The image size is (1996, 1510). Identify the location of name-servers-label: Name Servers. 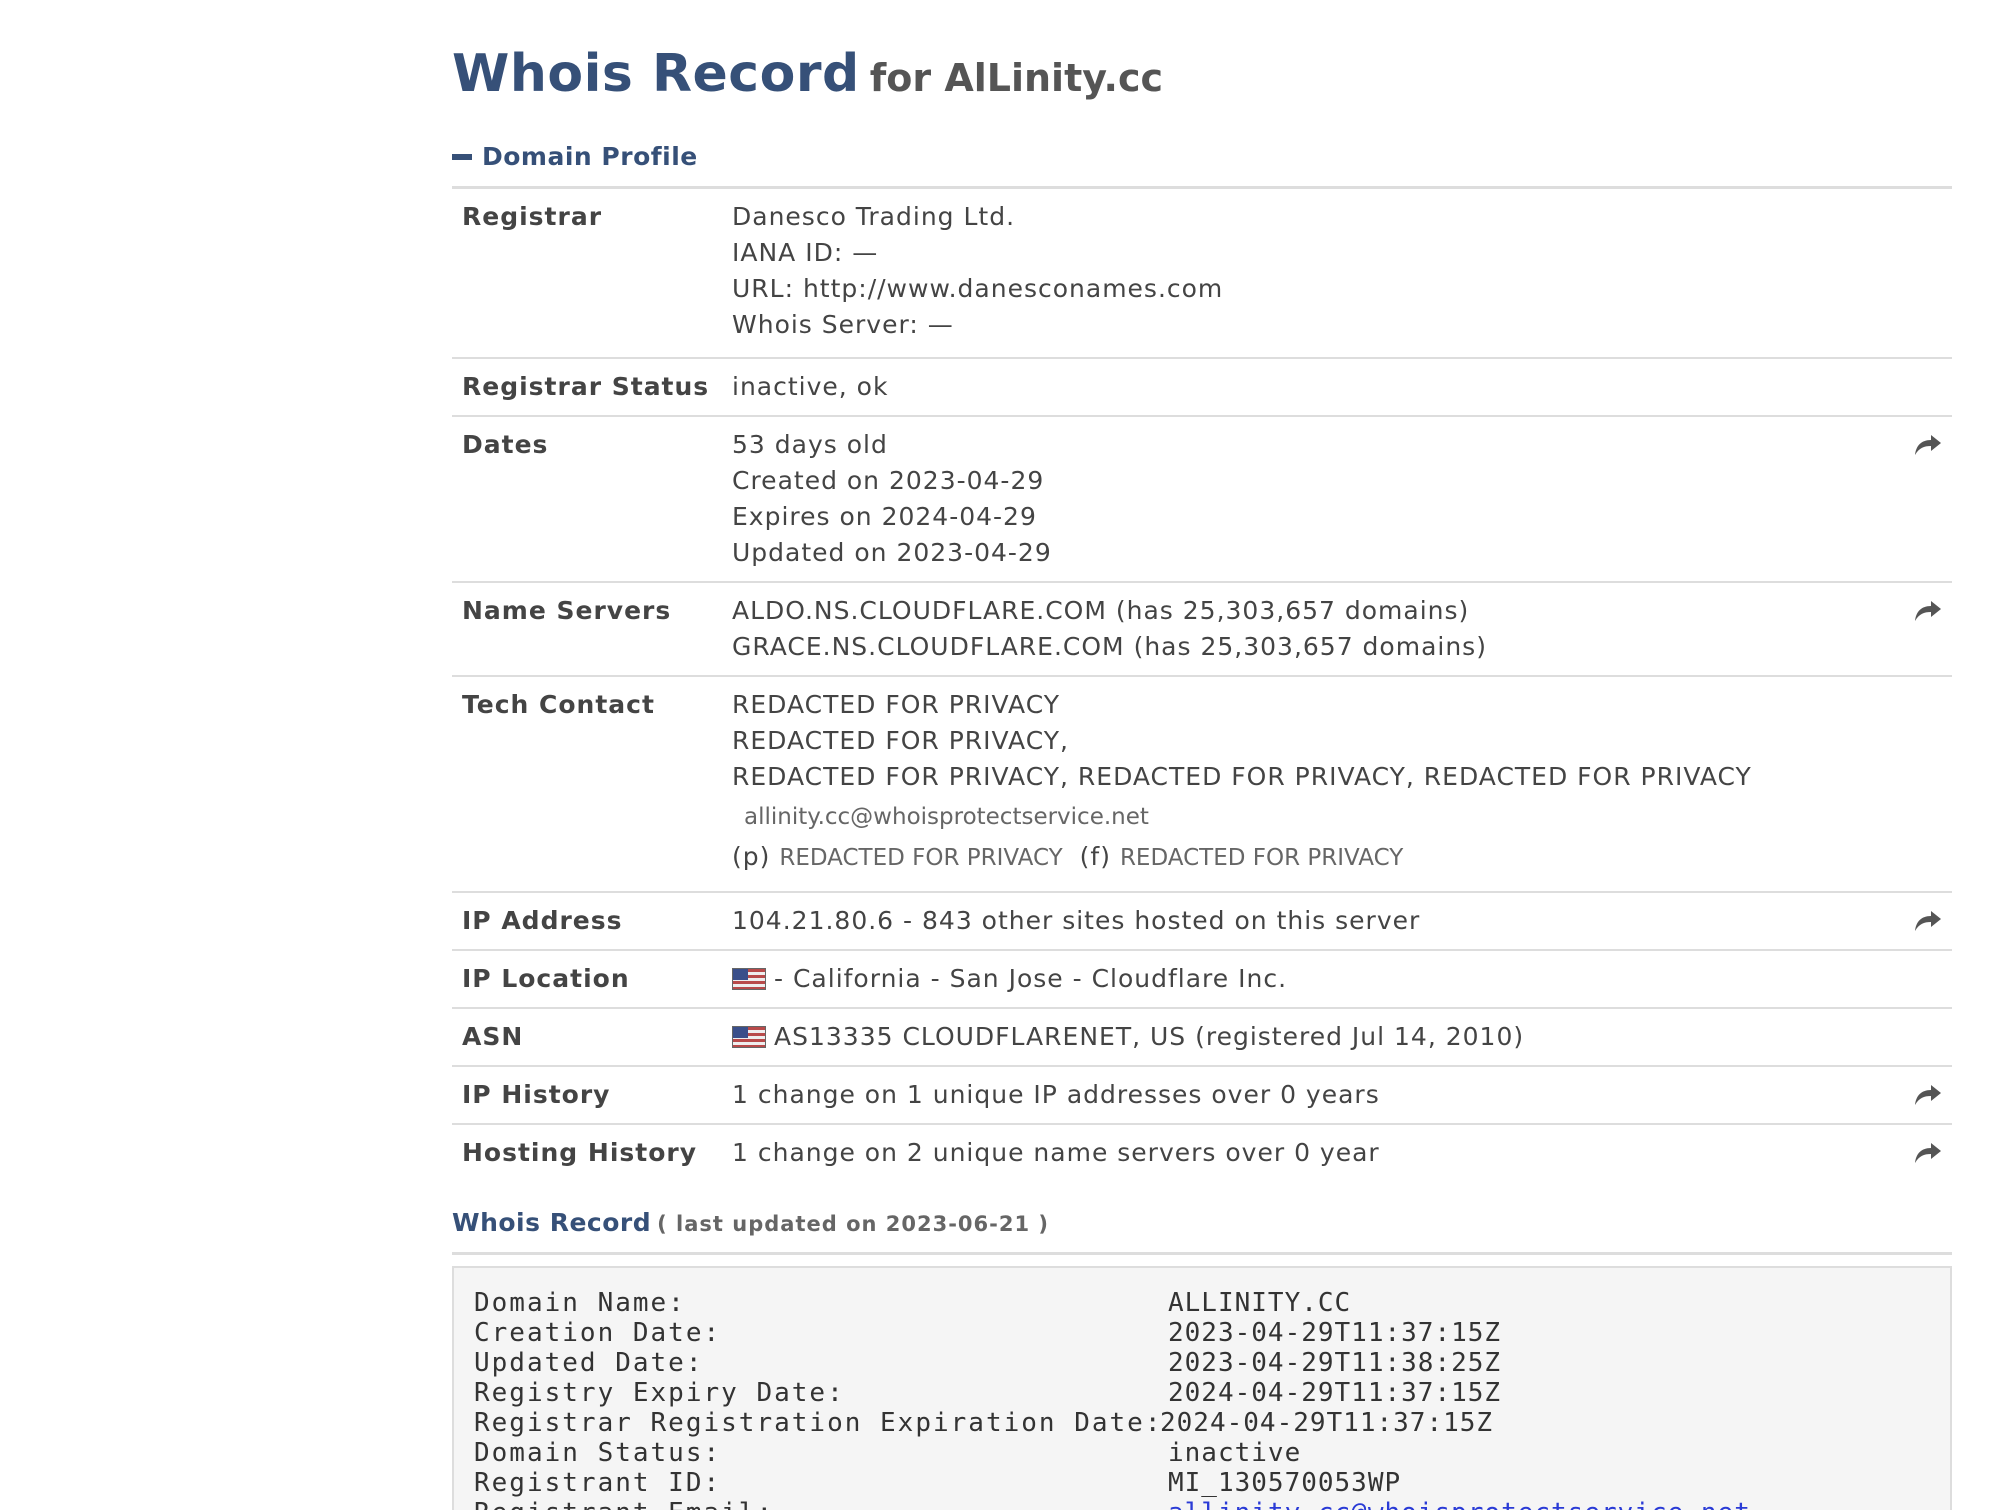
(567, 610).